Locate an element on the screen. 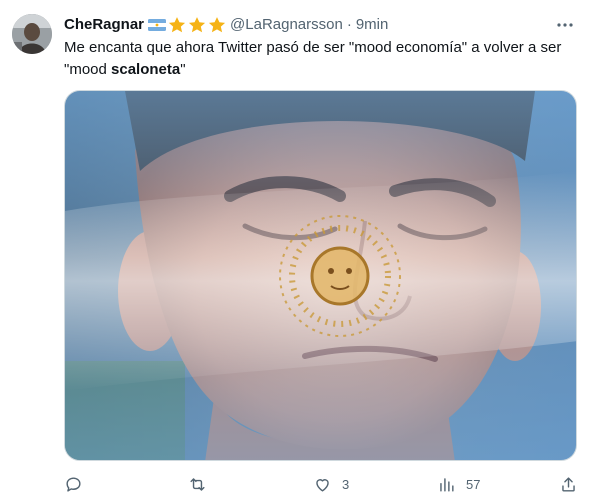 This screenshot has height=500, width=591. reply-button is located at coordinates (78, 484).